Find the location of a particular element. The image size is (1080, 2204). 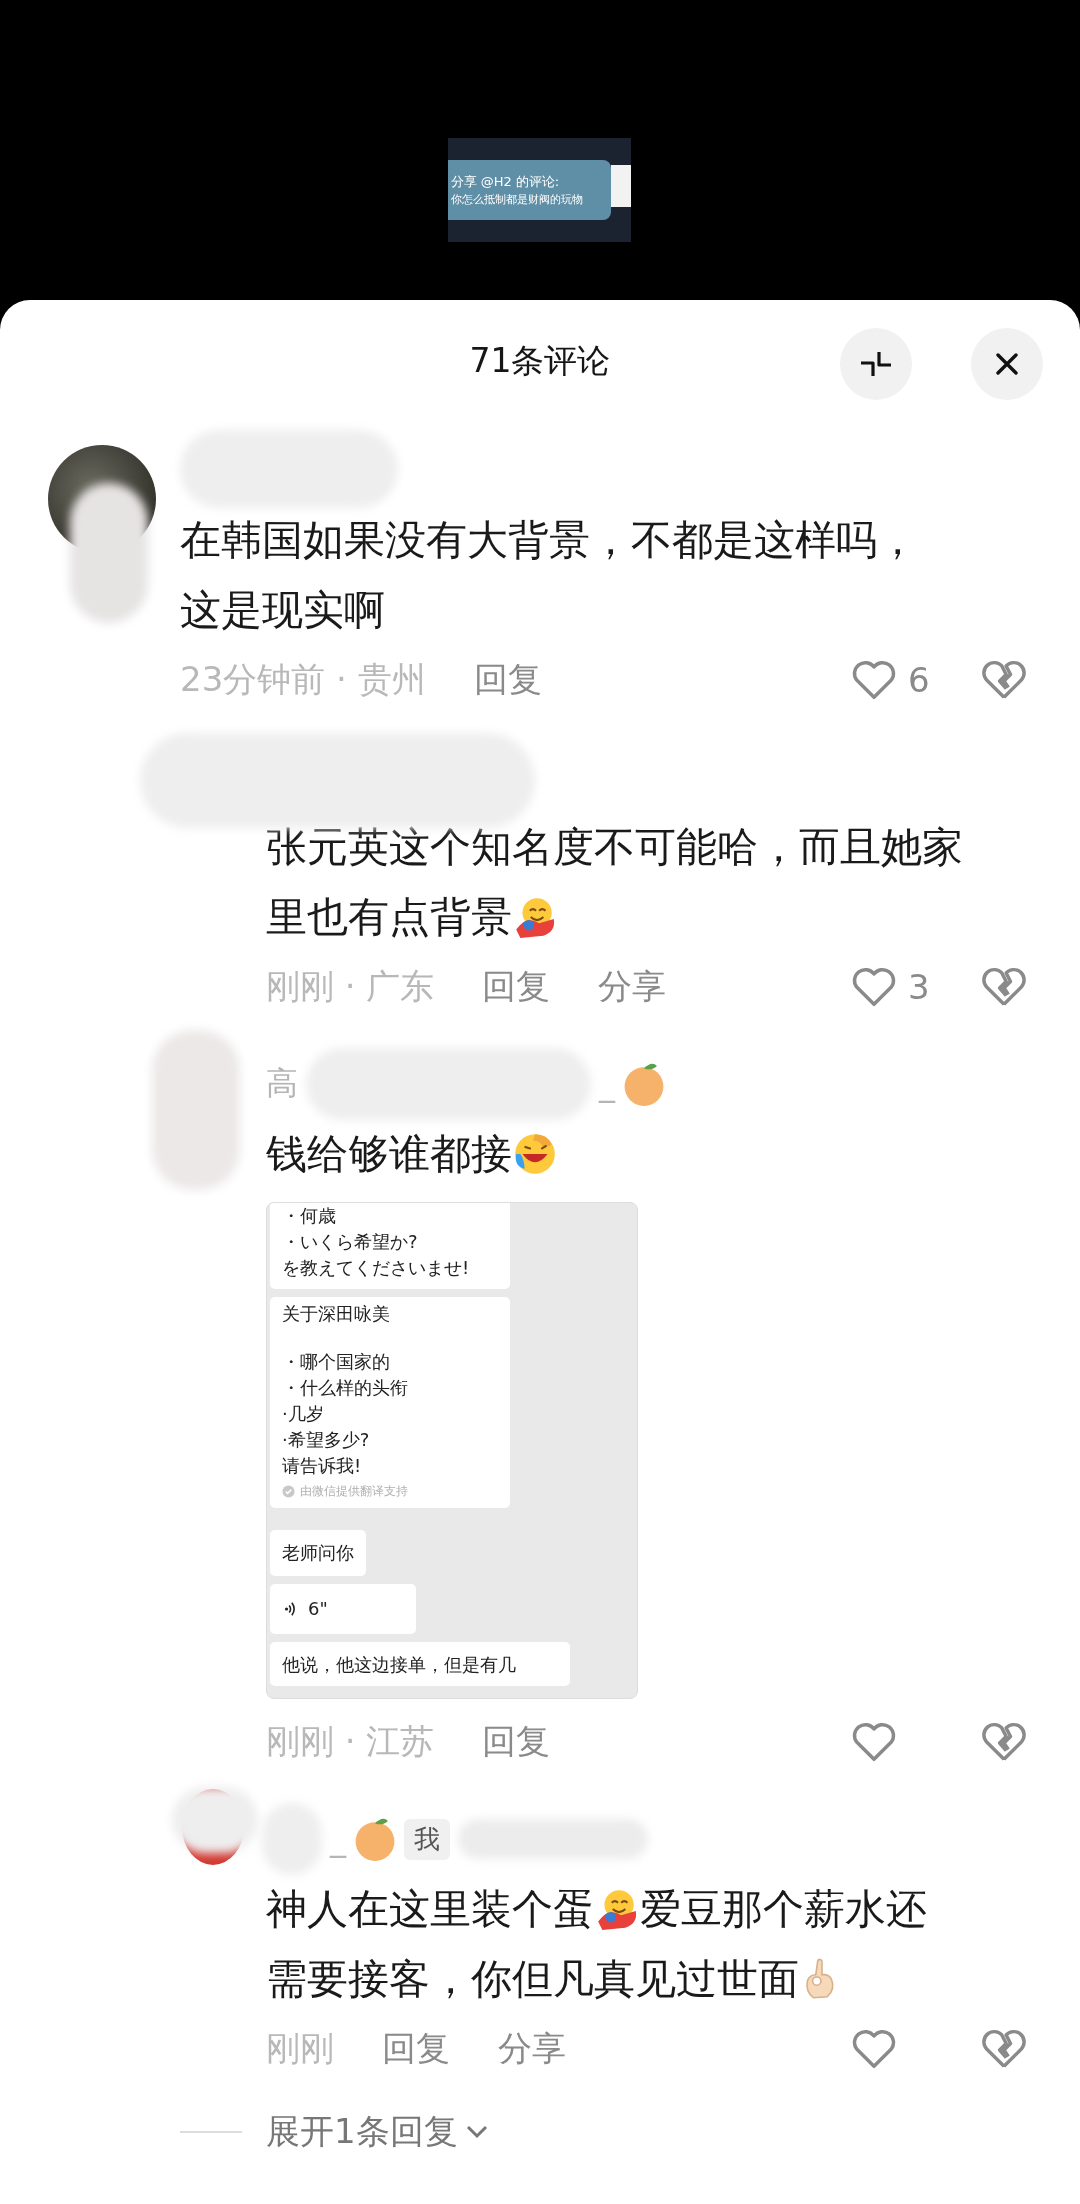

sheet-title: 71条评论 is located at coordinates (540, 361).